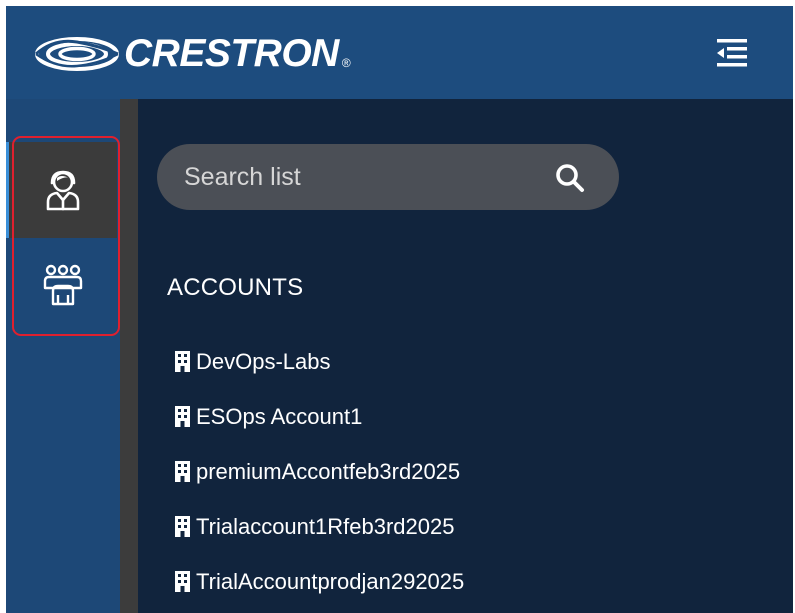 The width and height of the screenshot is (795, 613). I want to click on account-label: premiumAccontfeb3rd2025, so click(328, 471).